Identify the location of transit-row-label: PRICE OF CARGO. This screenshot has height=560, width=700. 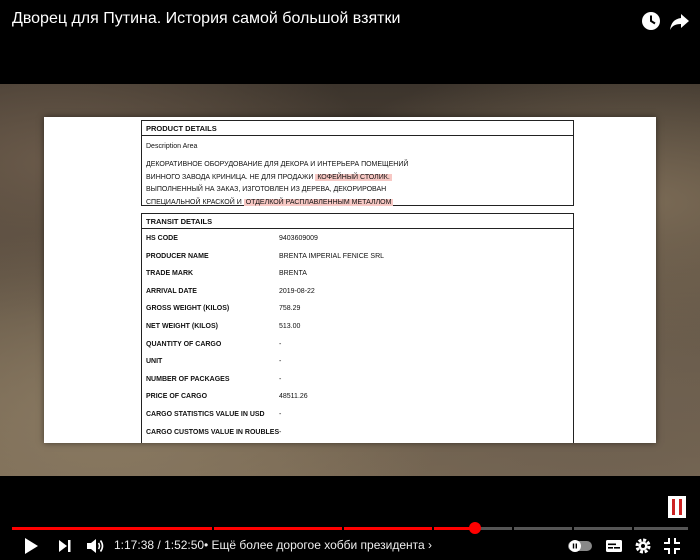
(177, 397).